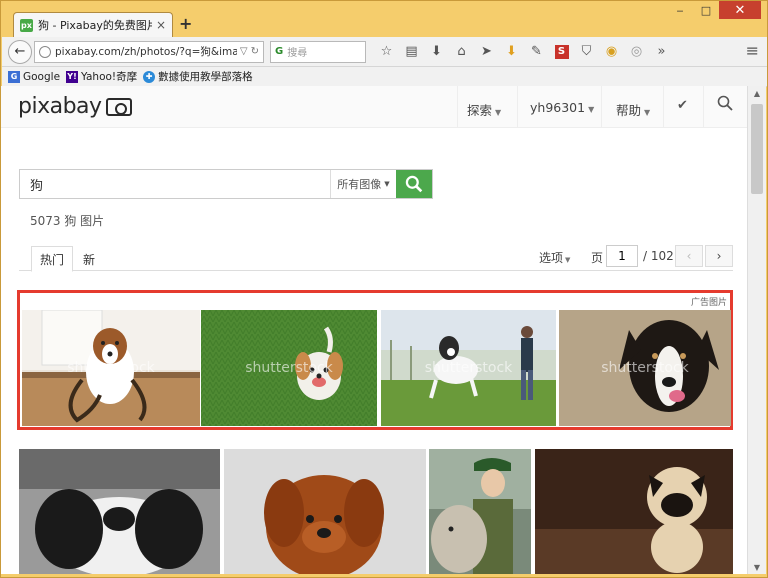 The image size is (768, 578). What do you see at coordinates (359, 184) in the screenshot?
I see `image-type-label: 所有图像` at bounding box center [359, 184].